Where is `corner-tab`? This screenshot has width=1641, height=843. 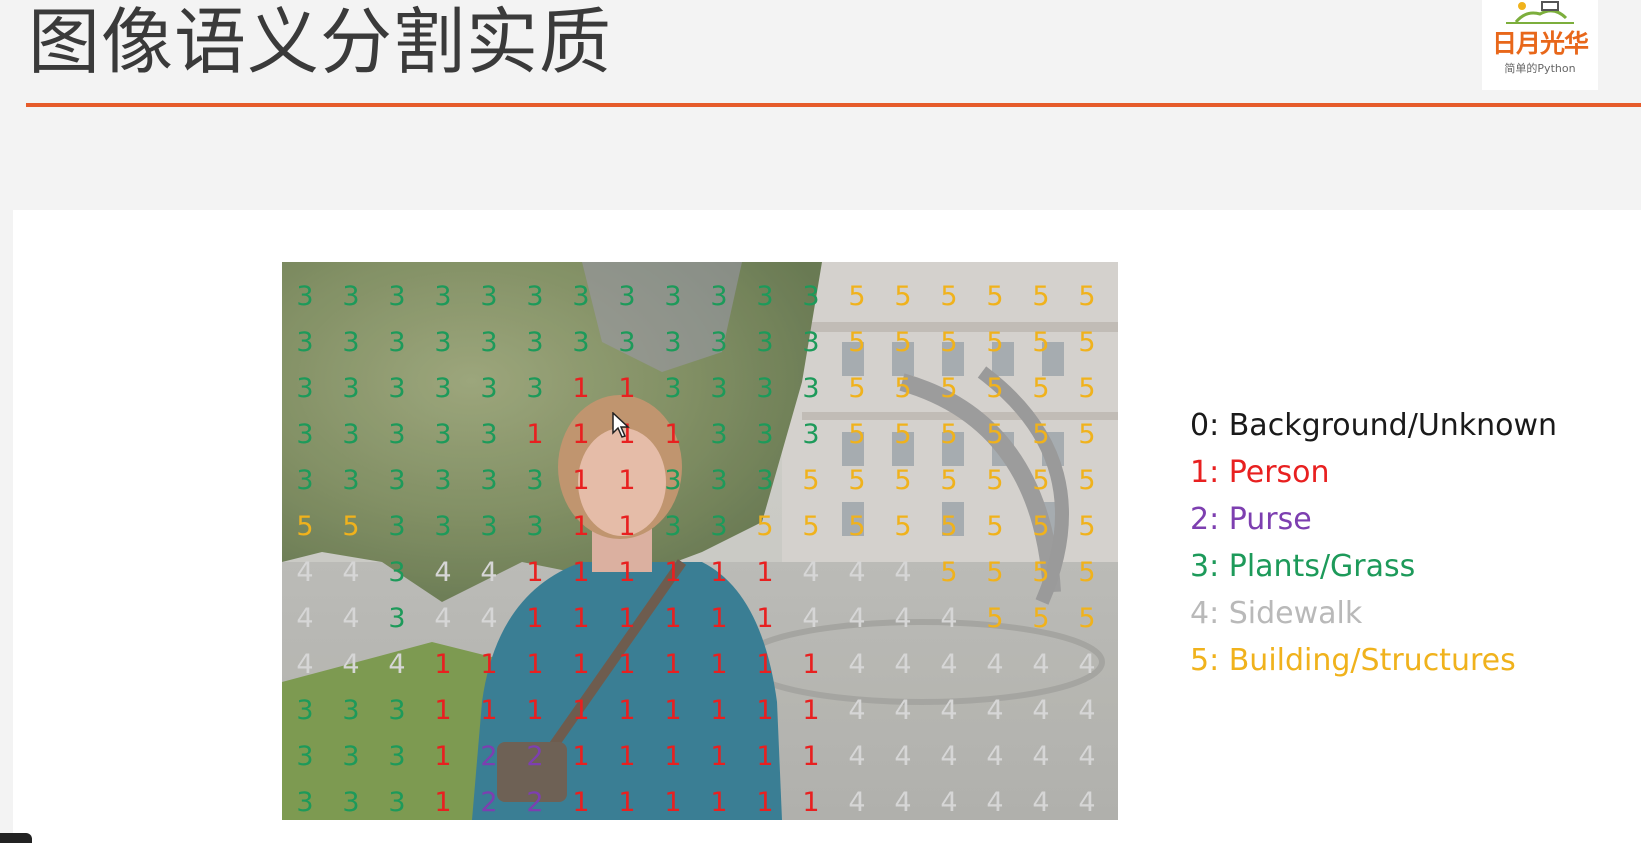
corner-tab is located at coordinates (16, 838).